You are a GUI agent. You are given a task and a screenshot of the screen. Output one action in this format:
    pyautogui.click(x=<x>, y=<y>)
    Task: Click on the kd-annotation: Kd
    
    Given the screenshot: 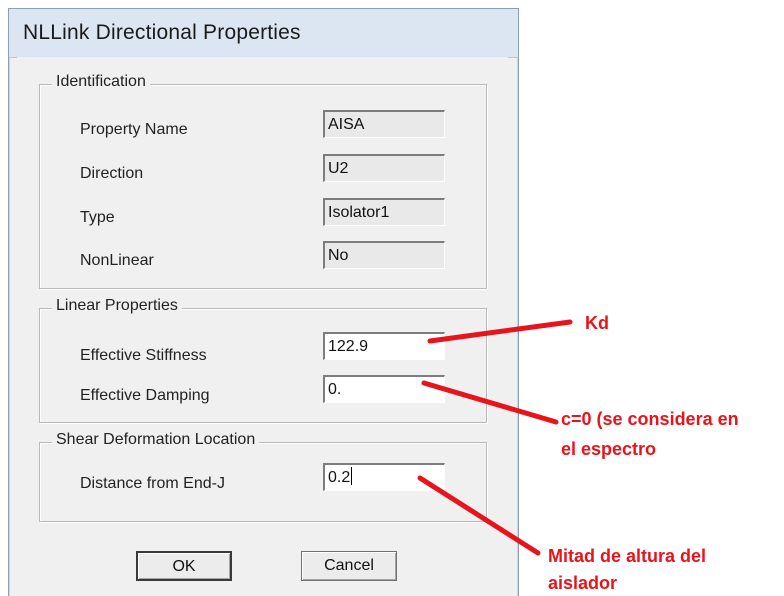 What is the action you would take?
    pyautogui.click(x=597, y=323)
    